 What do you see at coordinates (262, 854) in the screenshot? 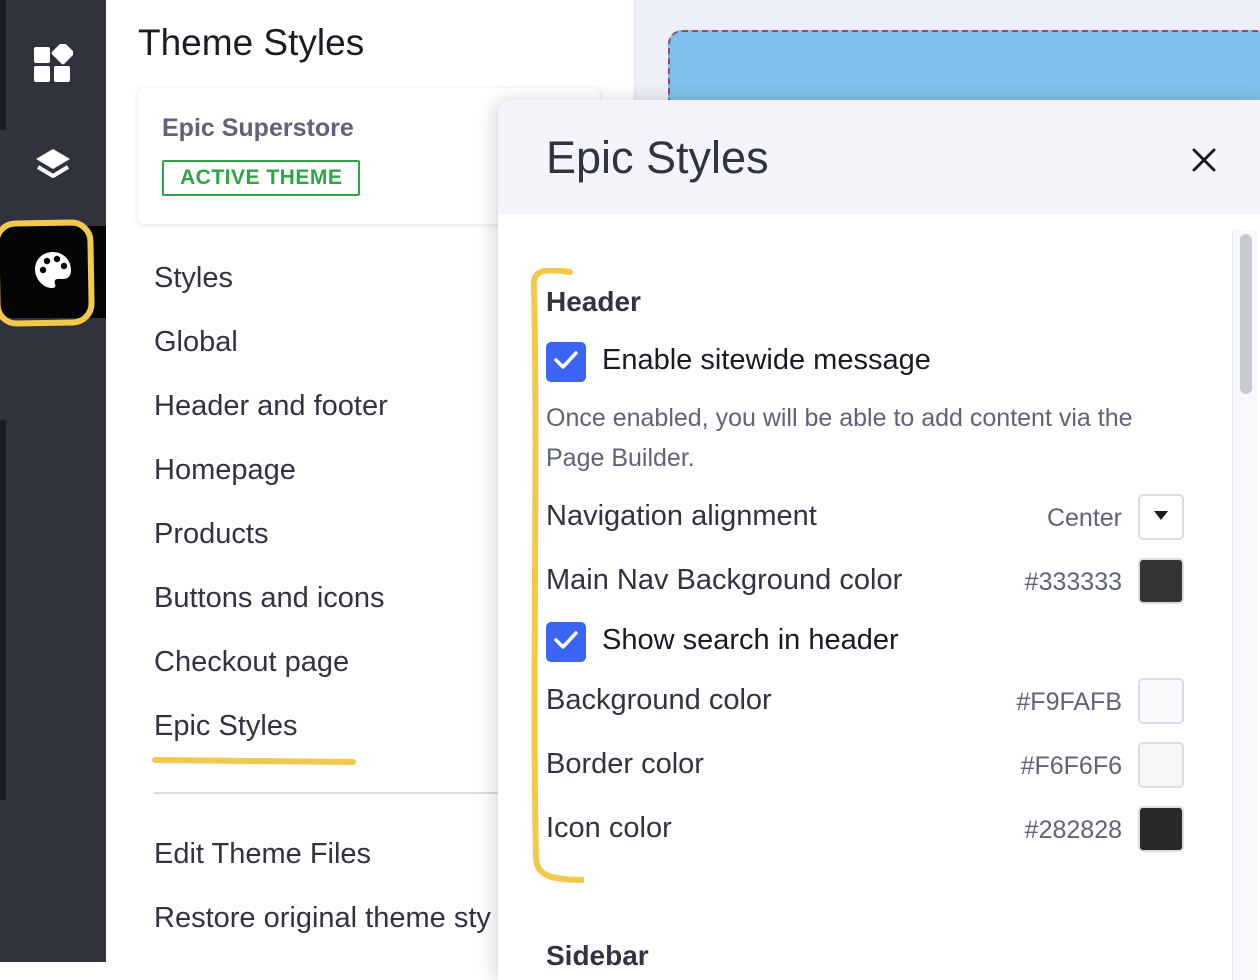
I see `edit-theme-files-link: Edit Theme Files` at bounding box center [262, 854].